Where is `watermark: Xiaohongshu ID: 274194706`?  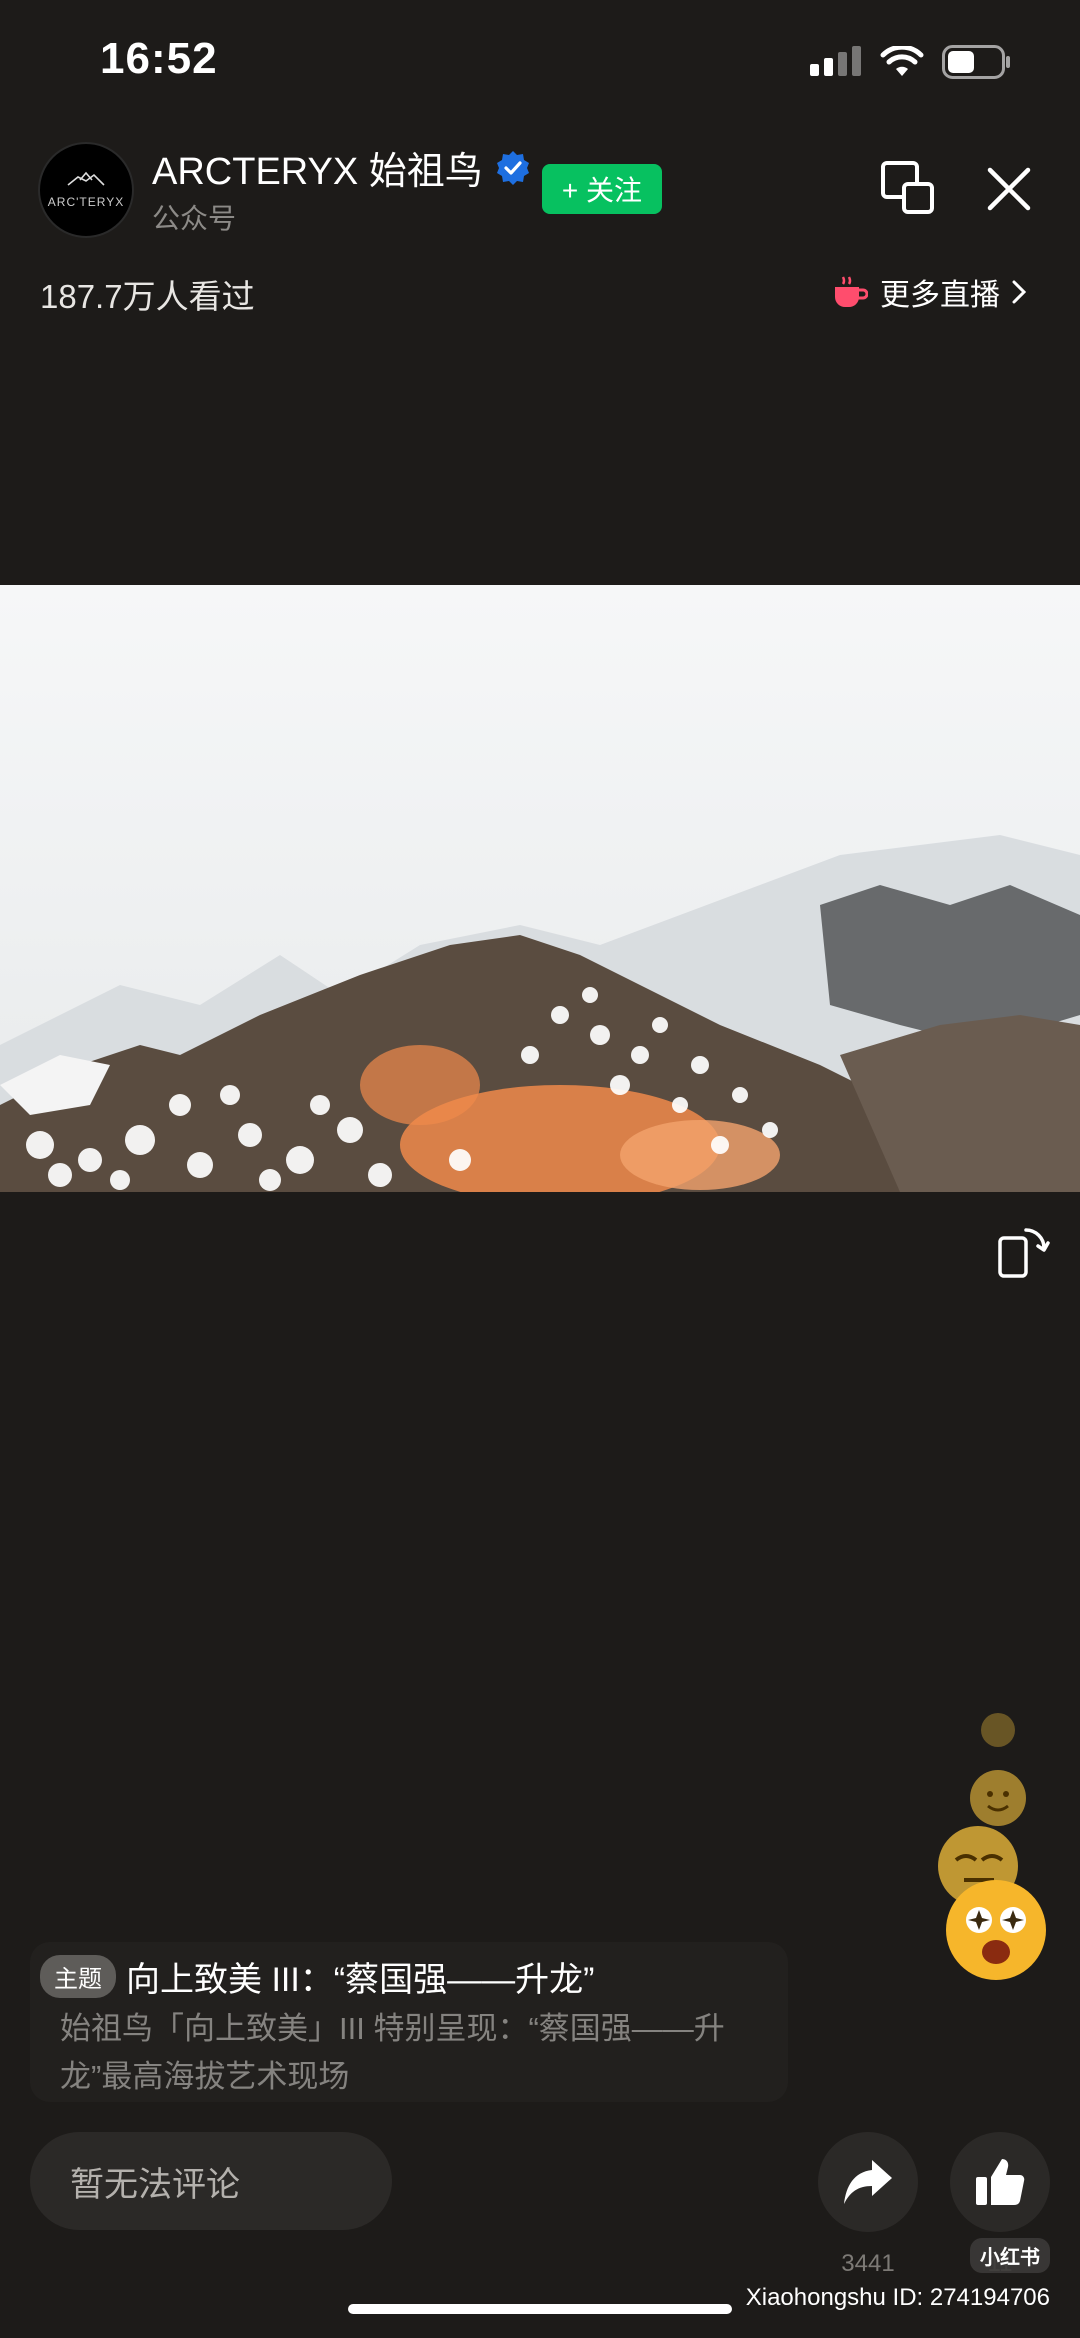
watermark: Xiaohongshu ID: 274194706 is located at coordinates (897, 2297).